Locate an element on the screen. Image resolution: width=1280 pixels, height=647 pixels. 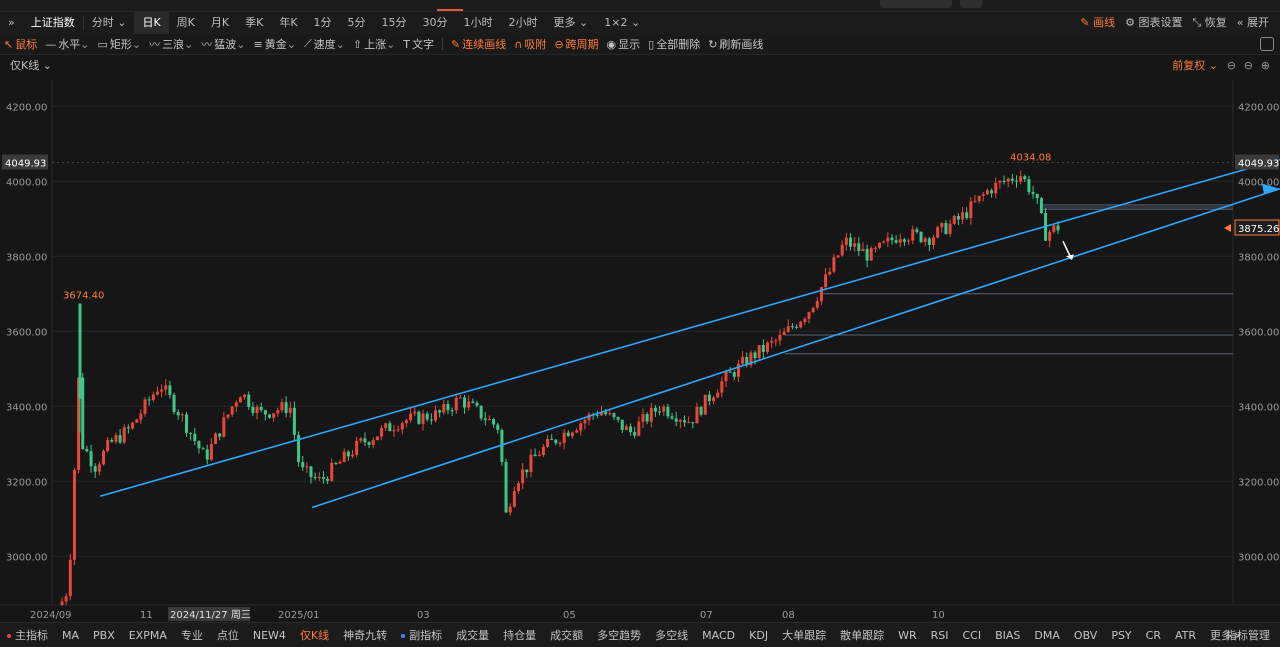
period-tab: 1小时 is located at coordinates (478, 23).